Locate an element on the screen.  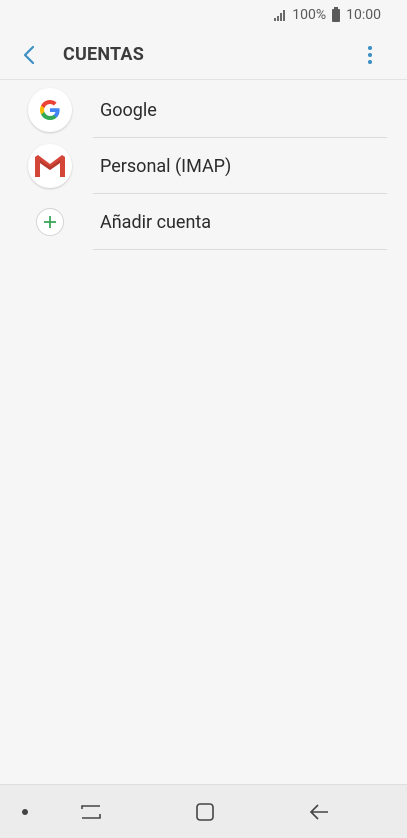
back-arrow-icon is located at coordinates (29, 54).